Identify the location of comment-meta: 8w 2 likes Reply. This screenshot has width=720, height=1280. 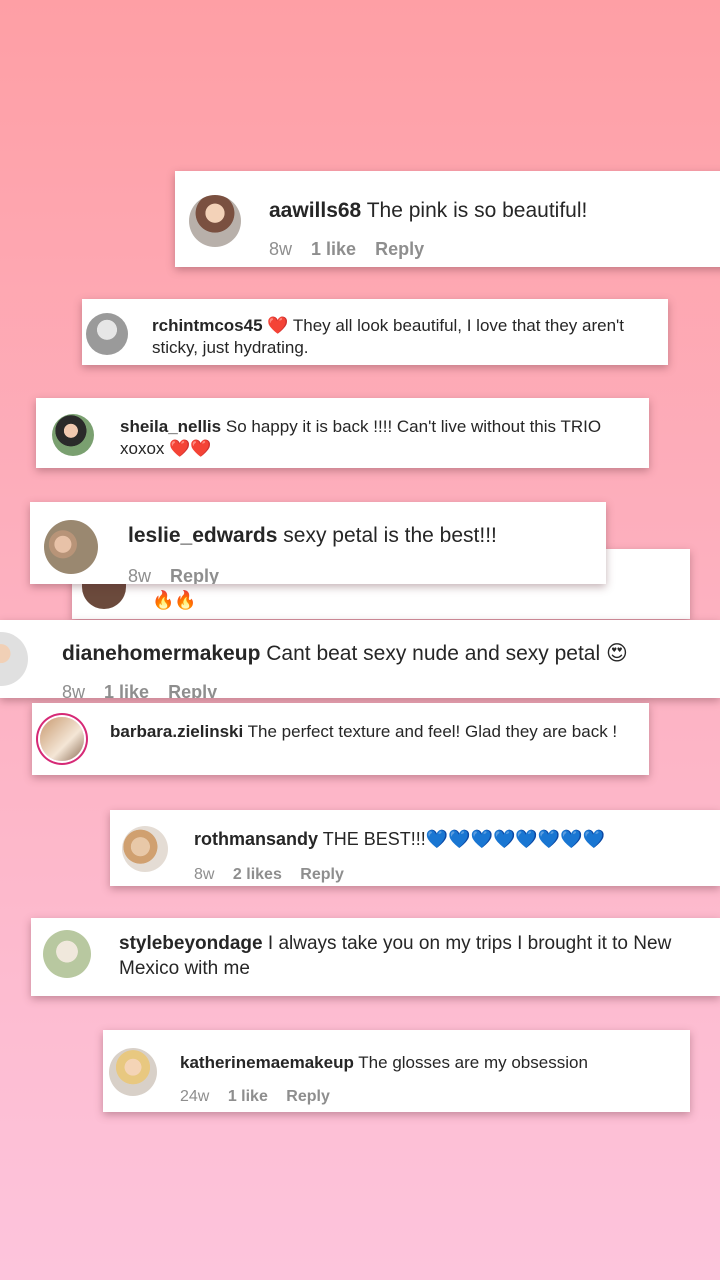
(276, 875).